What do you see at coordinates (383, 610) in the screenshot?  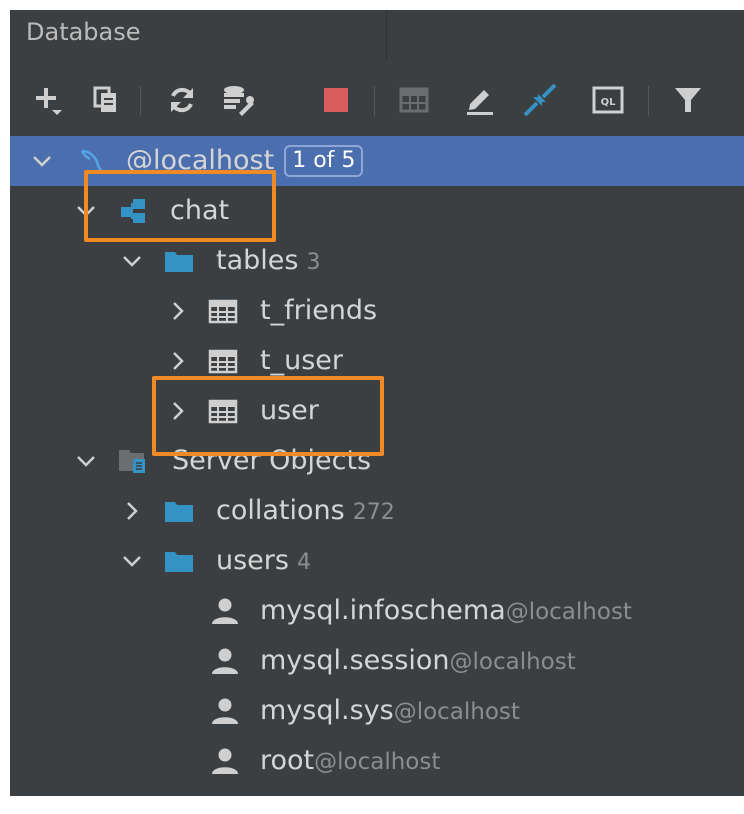 I see `user-name: mysql.infoschema` at bounding box center [383, 610].